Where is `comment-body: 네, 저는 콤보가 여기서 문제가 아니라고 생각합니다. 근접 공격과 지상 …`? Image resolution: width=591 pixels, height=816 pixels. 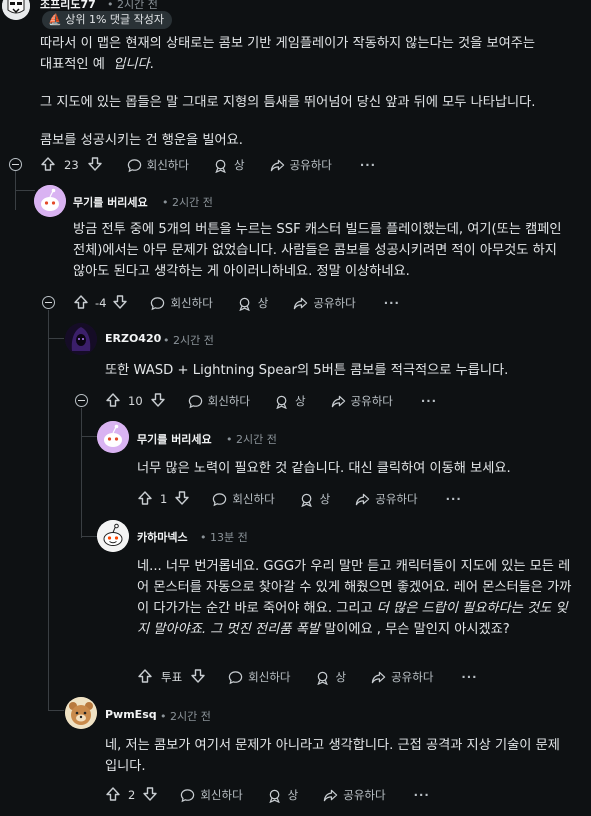 comment-body: 네, 저는 콤보가 여기서 문제가 아니라고 생각합니다. 근접 공격과 지상 … is located at coordinates (332, 756).